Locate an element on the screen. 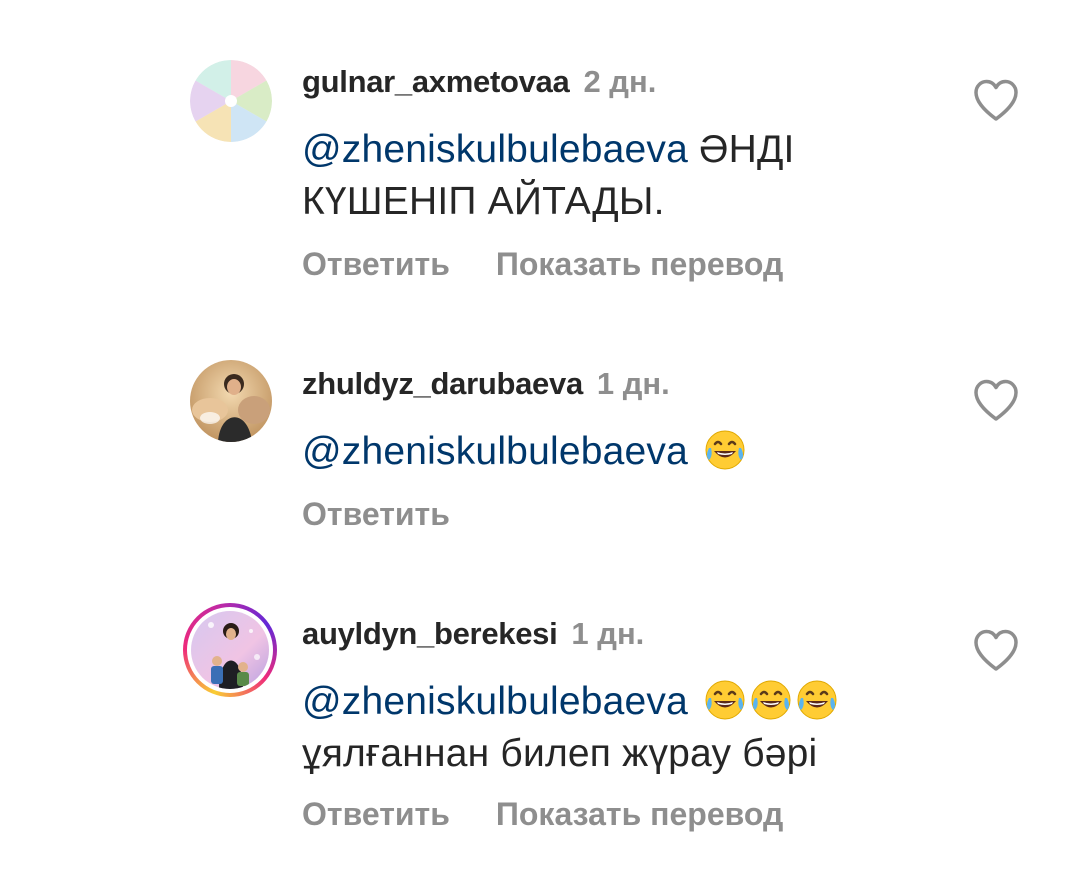  username-link: auyldyn_berekesi is located at coordinates (430, 633).